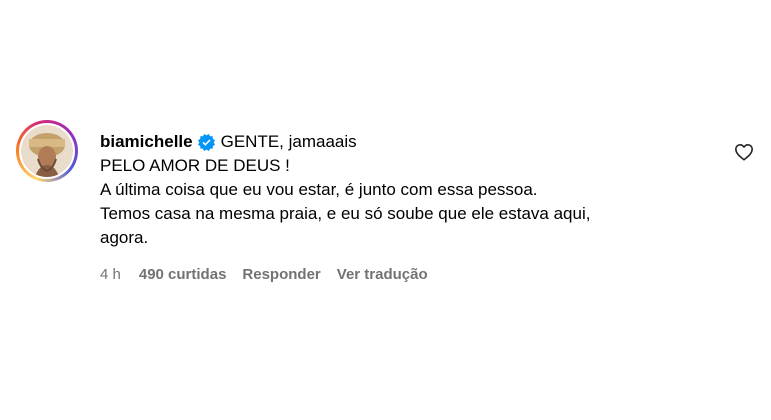 The width and height of the screenshot is (771, 420). I want to click on comment-meta: 4 h 490 curtidas Responder Ver tradução, so click(405, 274).